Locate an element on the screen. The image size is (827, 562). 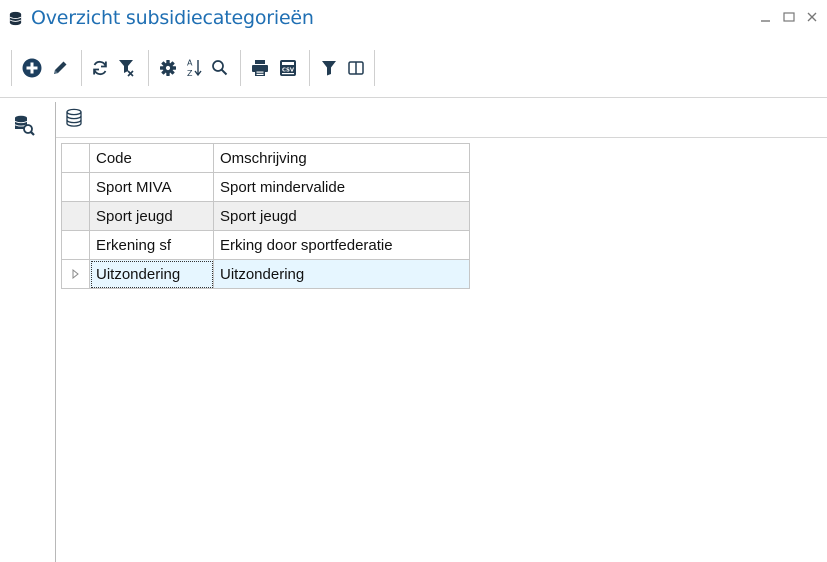
search-icon is located at coordinates (220, 68).